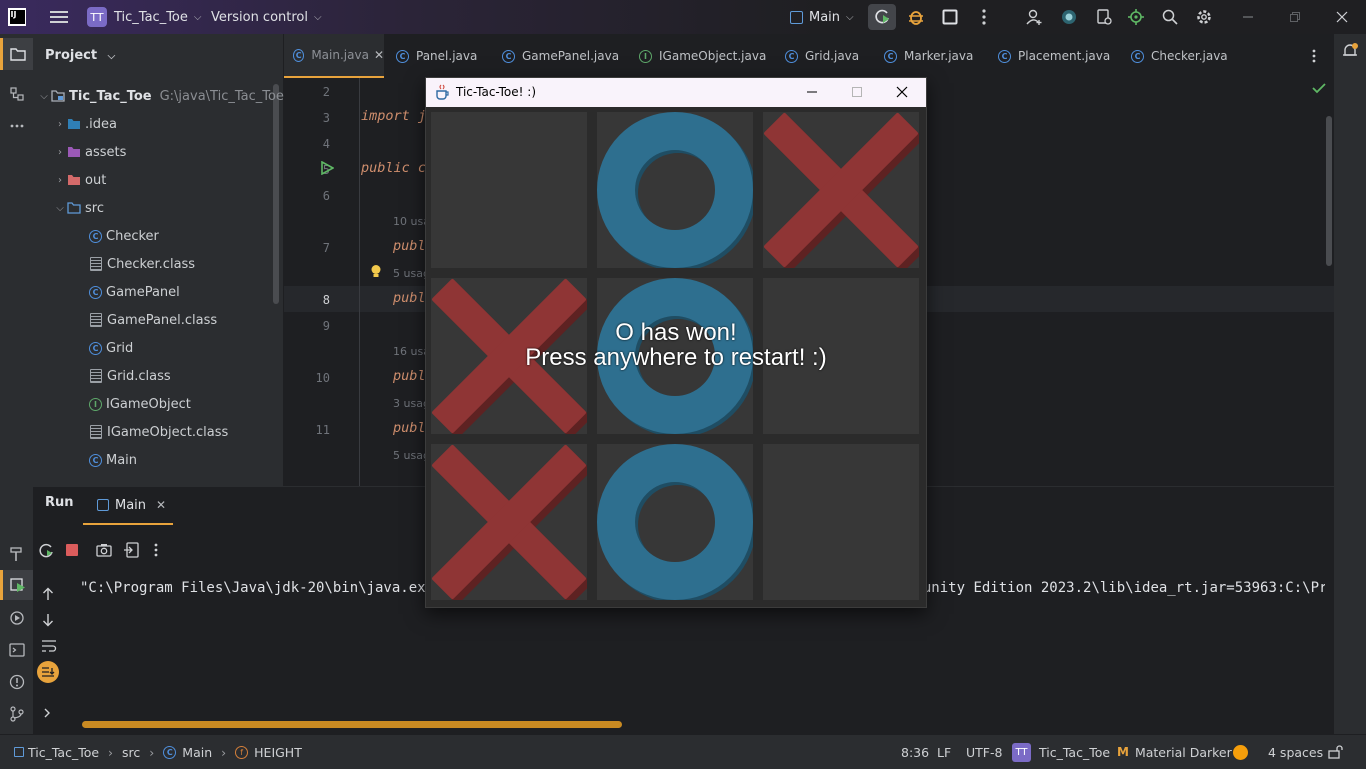  Describe the element at coordinates (984, 17) in the screenshot. I see `more-actions-icon` at that location.